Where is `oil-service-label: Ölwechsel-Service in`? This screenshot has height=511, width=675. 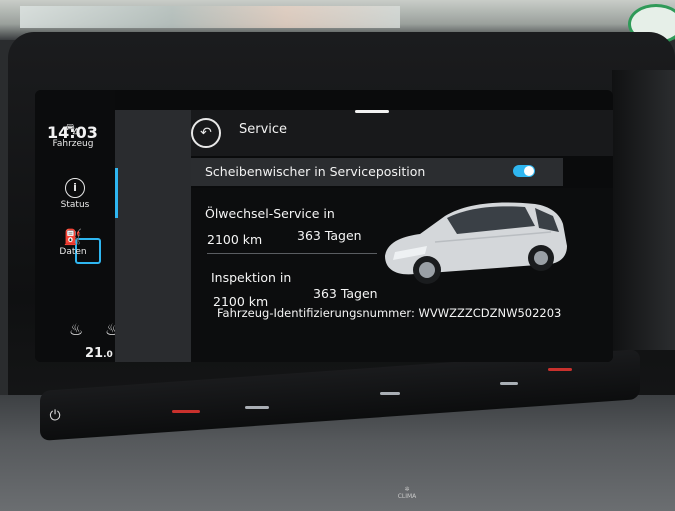 oil-service-label: Ölwechsel-Service in is located at coordinates (270, 213).